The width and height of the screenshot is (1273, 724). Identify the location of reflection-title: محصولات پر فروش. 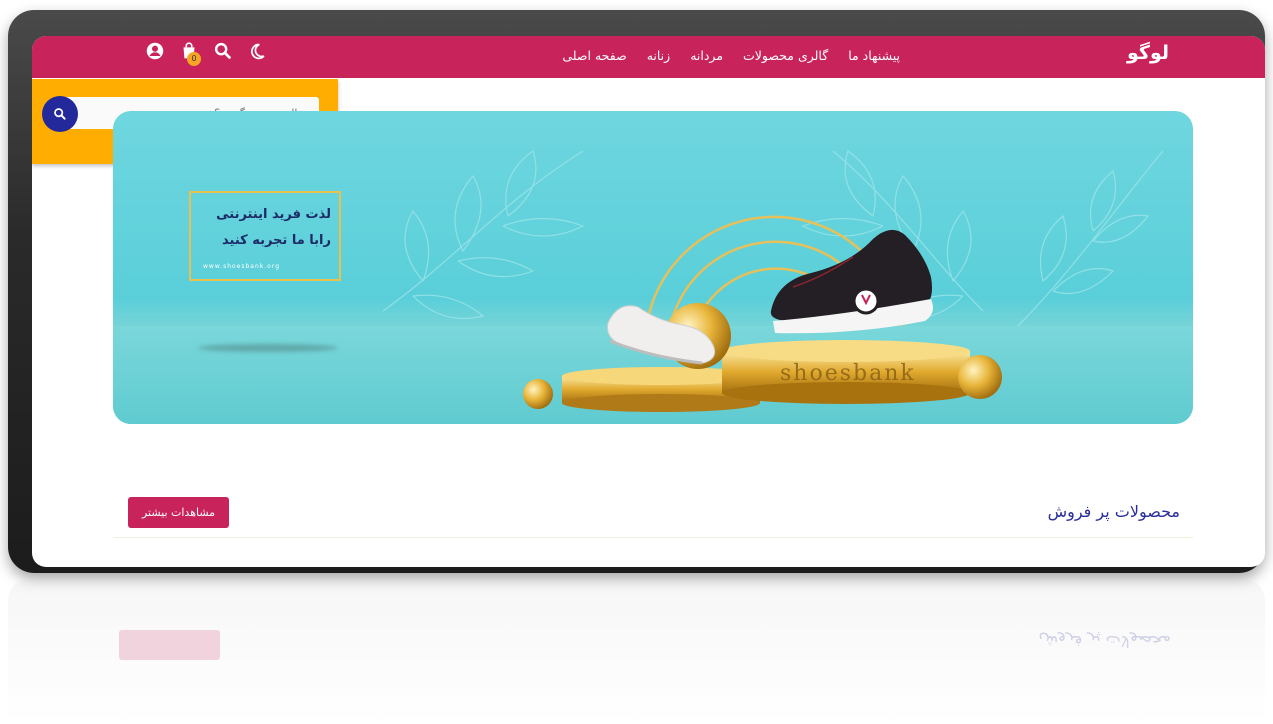
(1104, 641).